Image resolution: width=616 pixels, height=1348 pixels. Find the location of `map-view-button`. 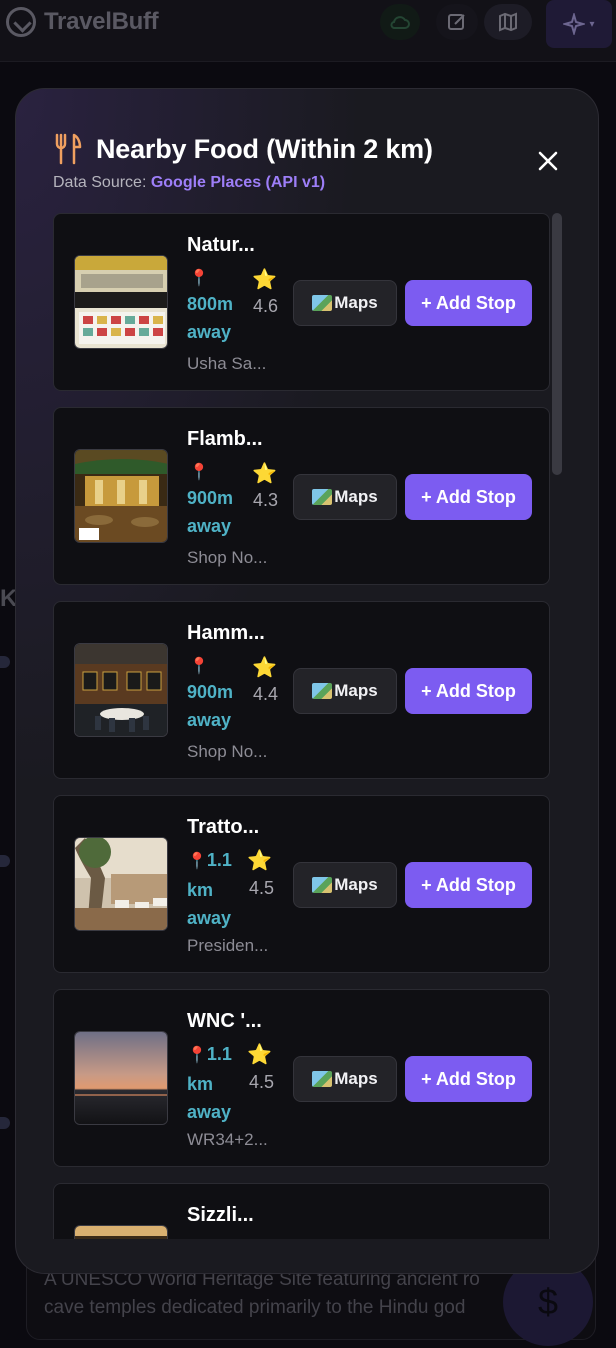

map-view-button is located at coordinates (508, 22).